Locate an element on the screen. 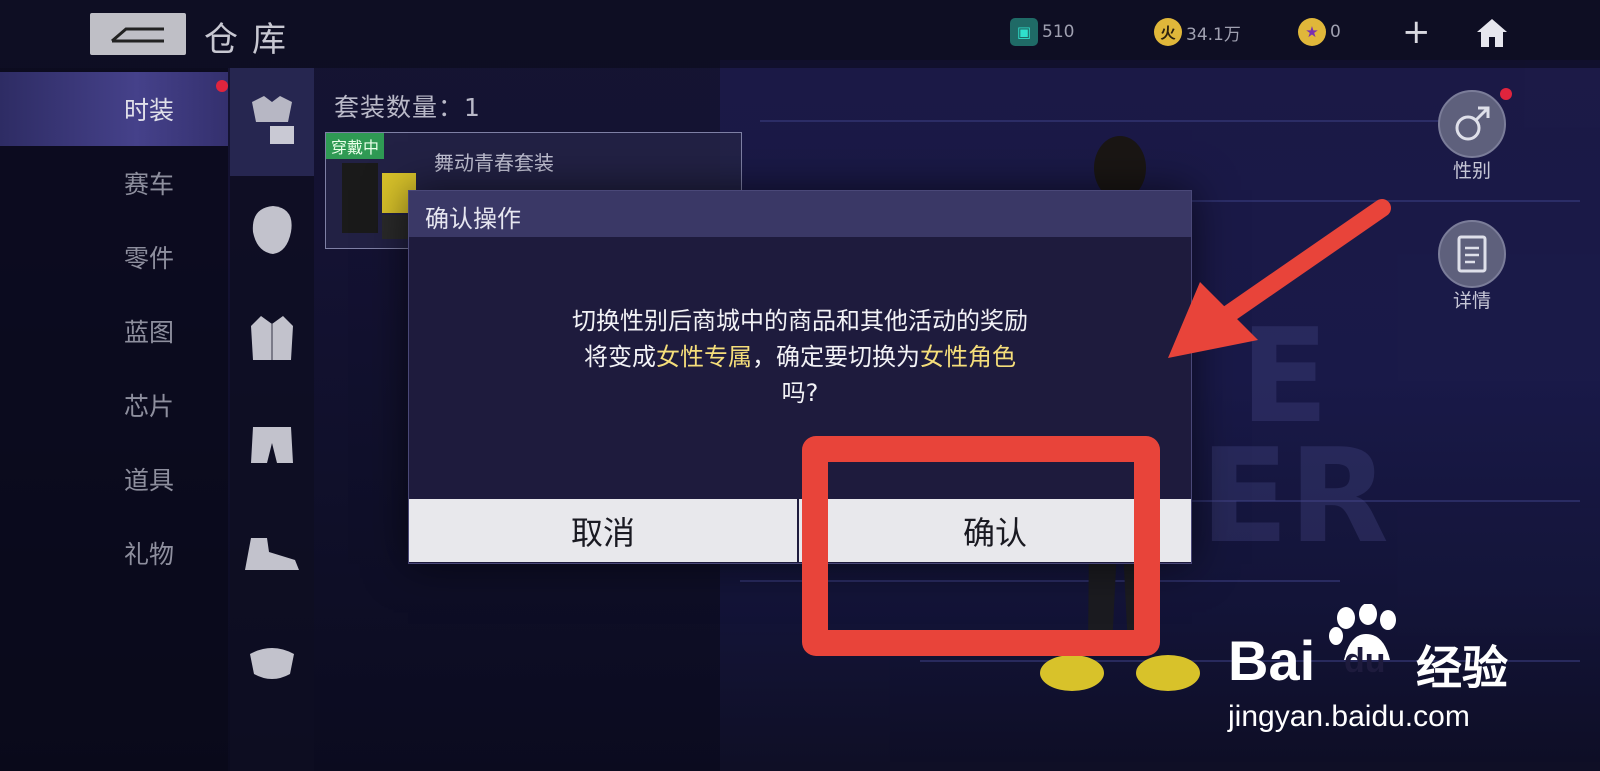 The width and height of the screenshot is (1600, 771). suit-icon is located at coordinates (273, 120).